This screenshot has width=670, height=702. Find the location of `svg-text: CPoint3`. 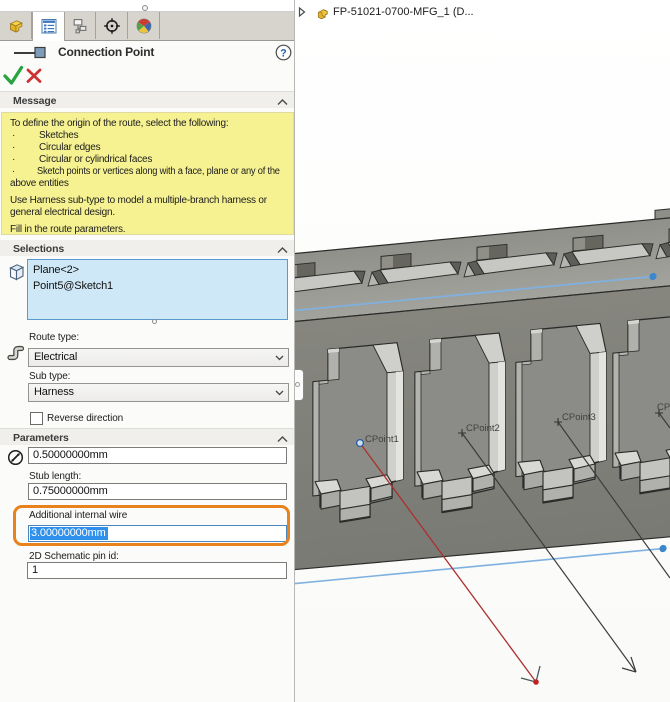

svg-text: CPoint3 is located at coordinates (579, 417).